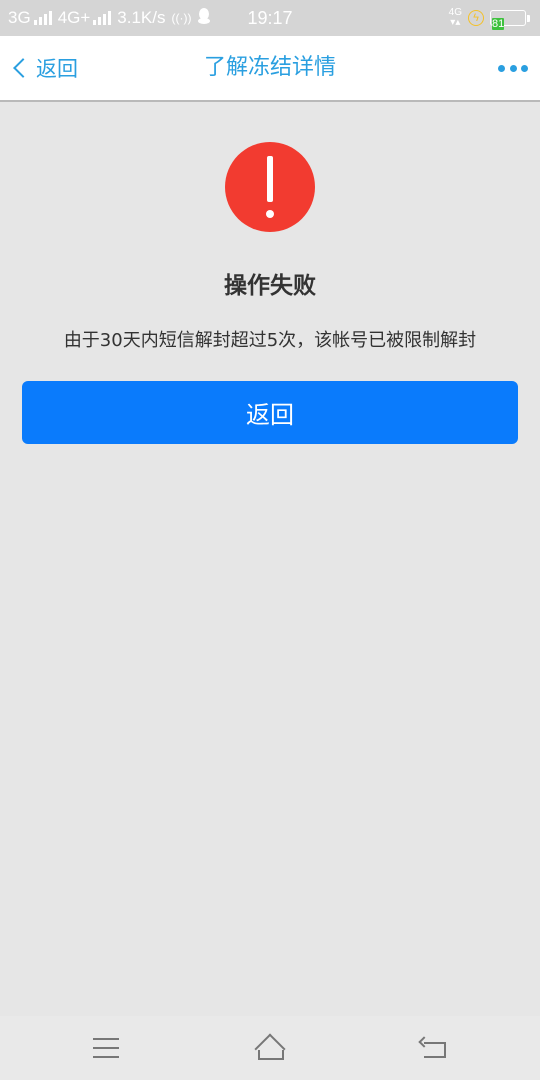 This screenshot has width=540, height=1080. I want to click on network-4g-small: 4G ▾▴, so click(455, 17).